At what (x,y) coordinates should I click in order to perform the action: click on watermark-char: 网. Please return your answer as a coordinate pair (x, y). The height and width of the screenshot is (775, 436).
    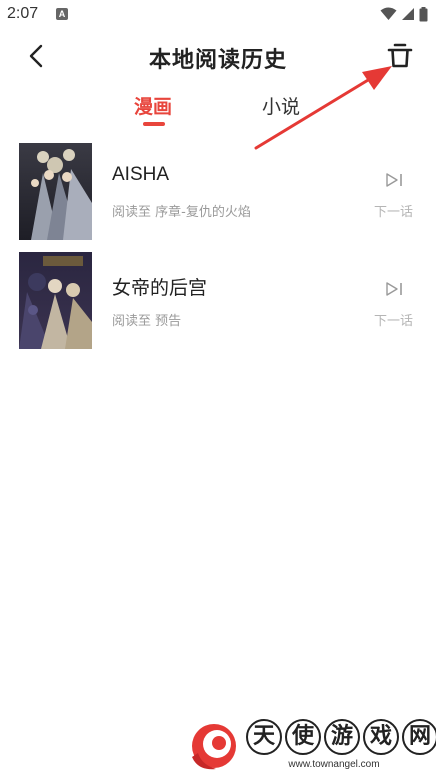
    Looking at the image, I should click on (419, 737).